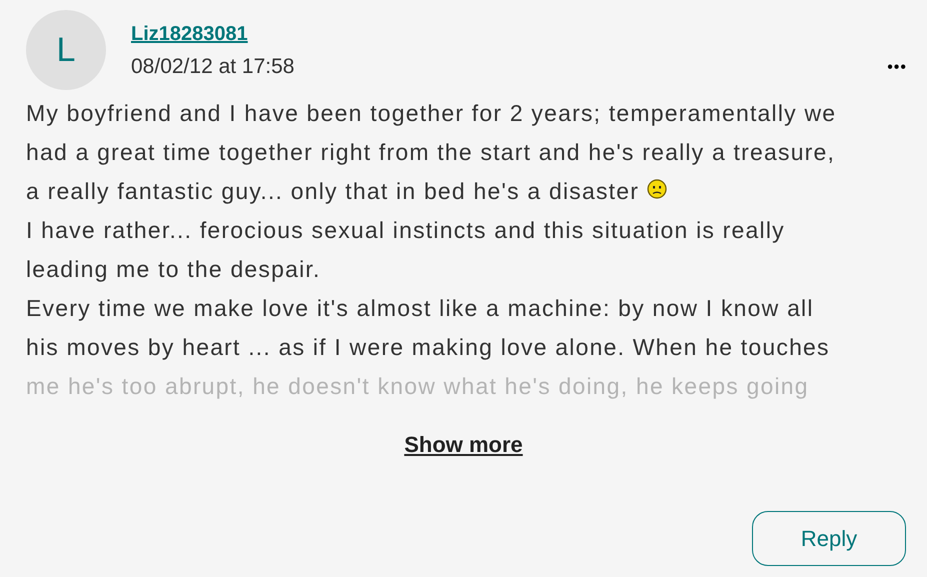 The width and height of the screenshot is (927, 577). Describe the element at coordinates (66, 50) in the screenshot. I see `avatar: L` at that location.